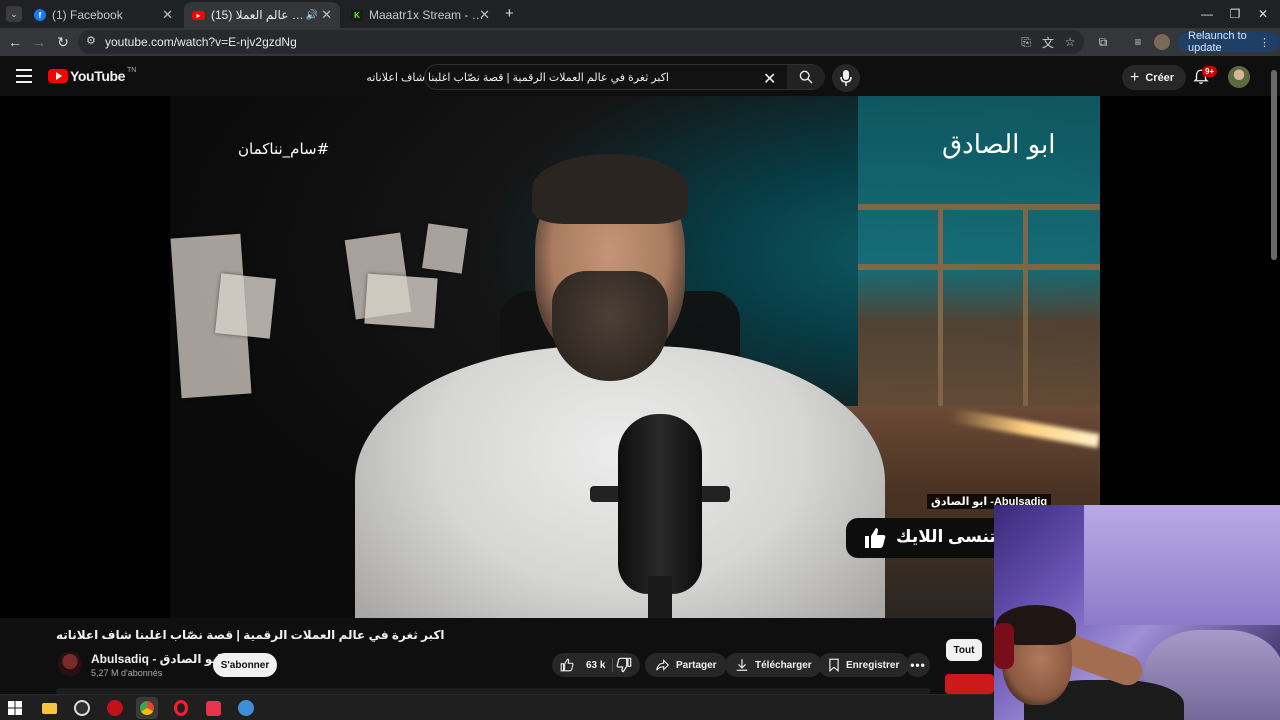 Image resolution: width=1280 pixels, height=720 pixels. What do you see at coordinates (91, 40) in the screenshot?
I see `site-info-icon: ⚙` at bounding box center [91, 40].